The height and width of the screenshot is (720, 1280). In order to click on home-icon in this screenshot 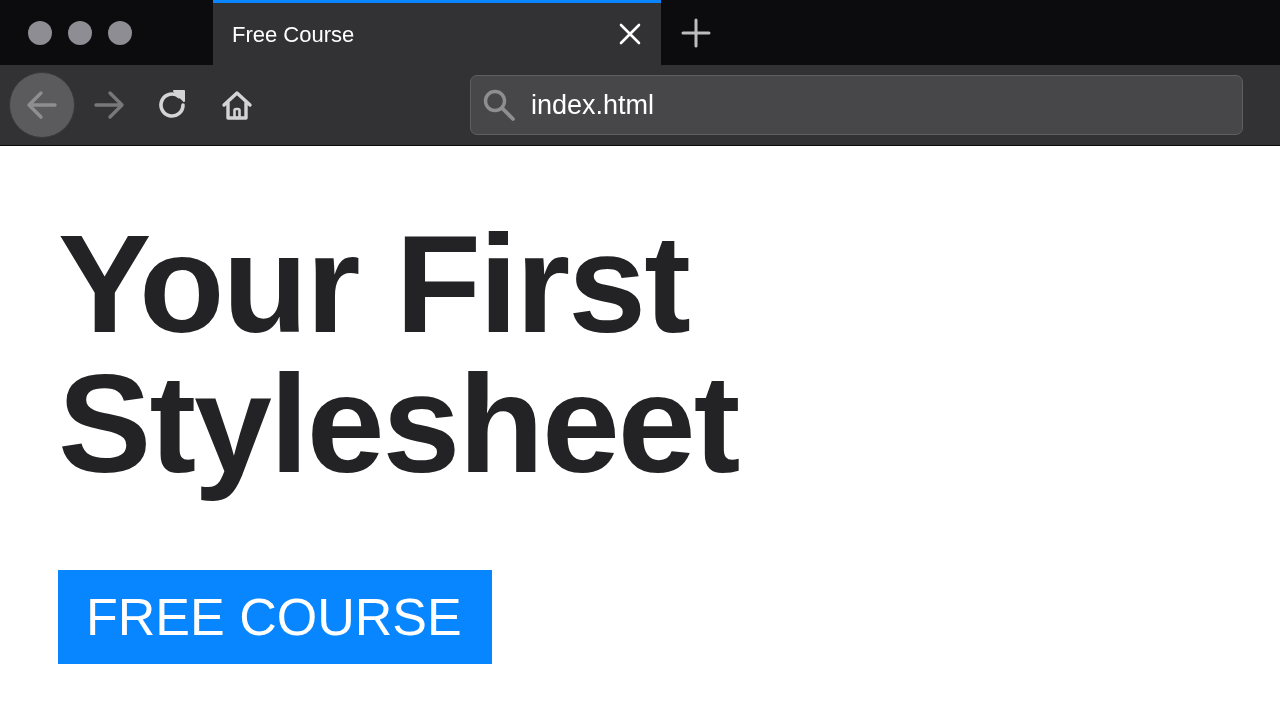, I will do `click(237, 105)`.